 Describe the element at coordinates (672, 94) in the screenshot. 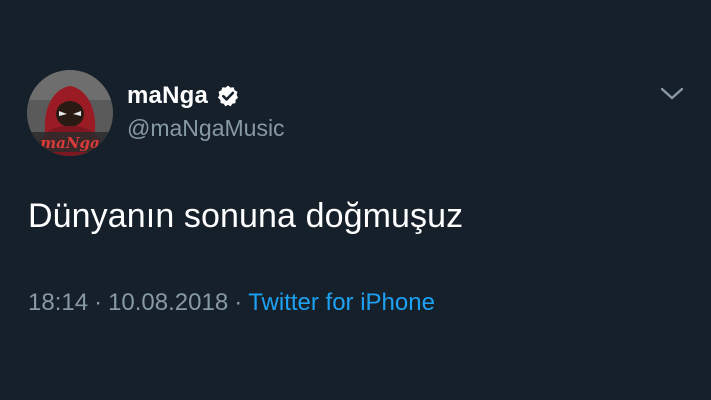

I see `chevron-down-icon` at that location.